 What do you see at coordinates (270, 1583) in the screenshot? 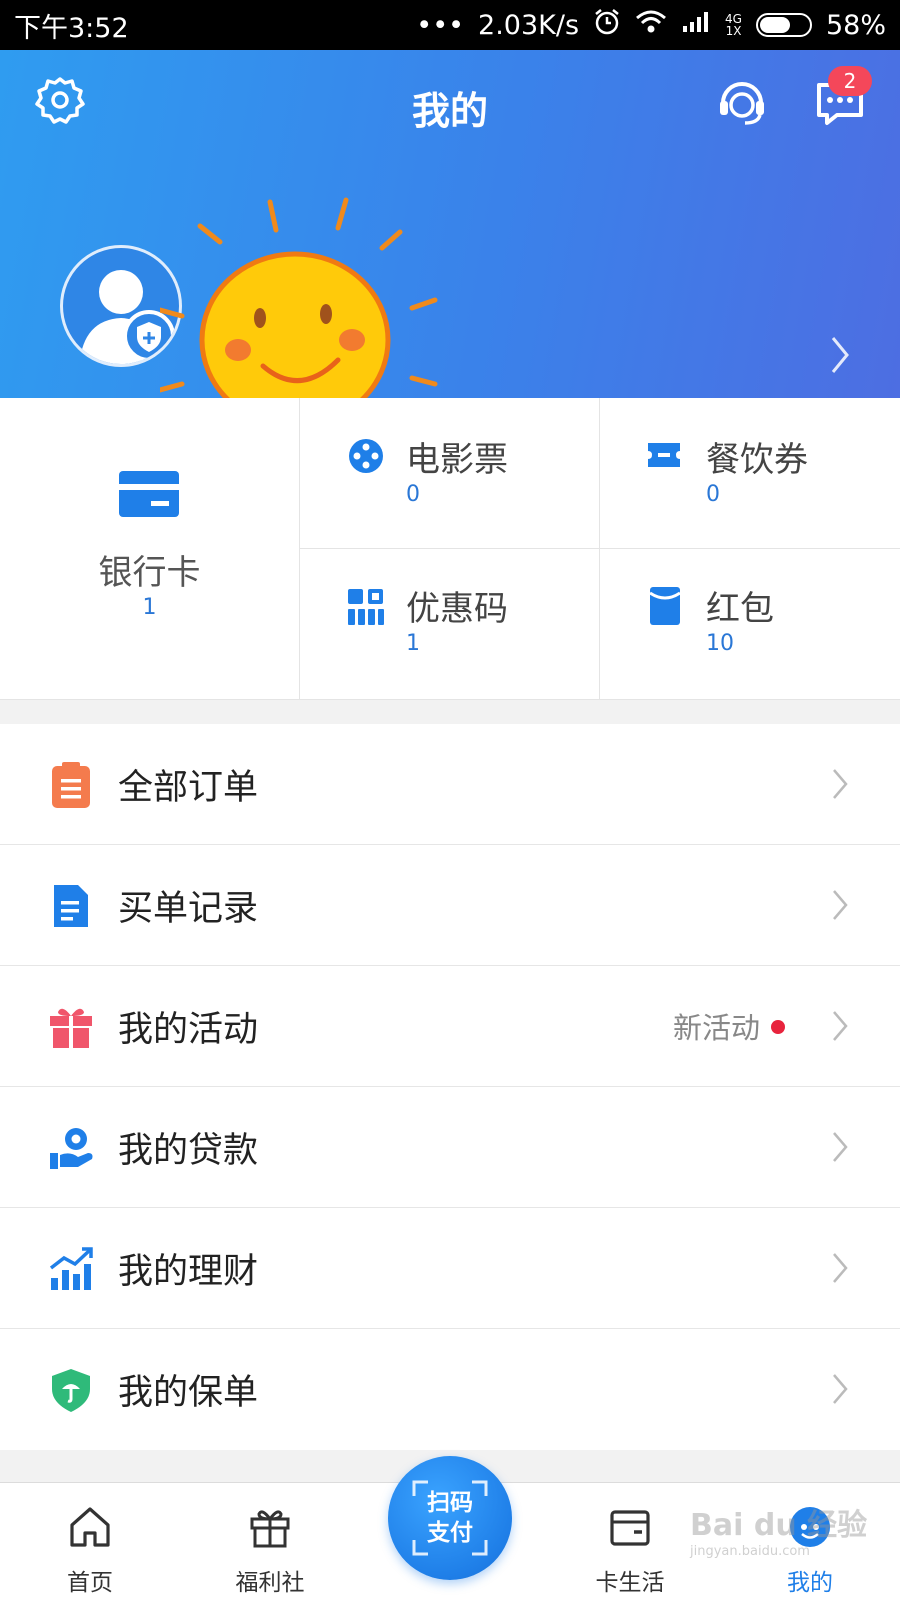
I see `nav-welfare-label: 福利社` at bounding box center [270, 1583].